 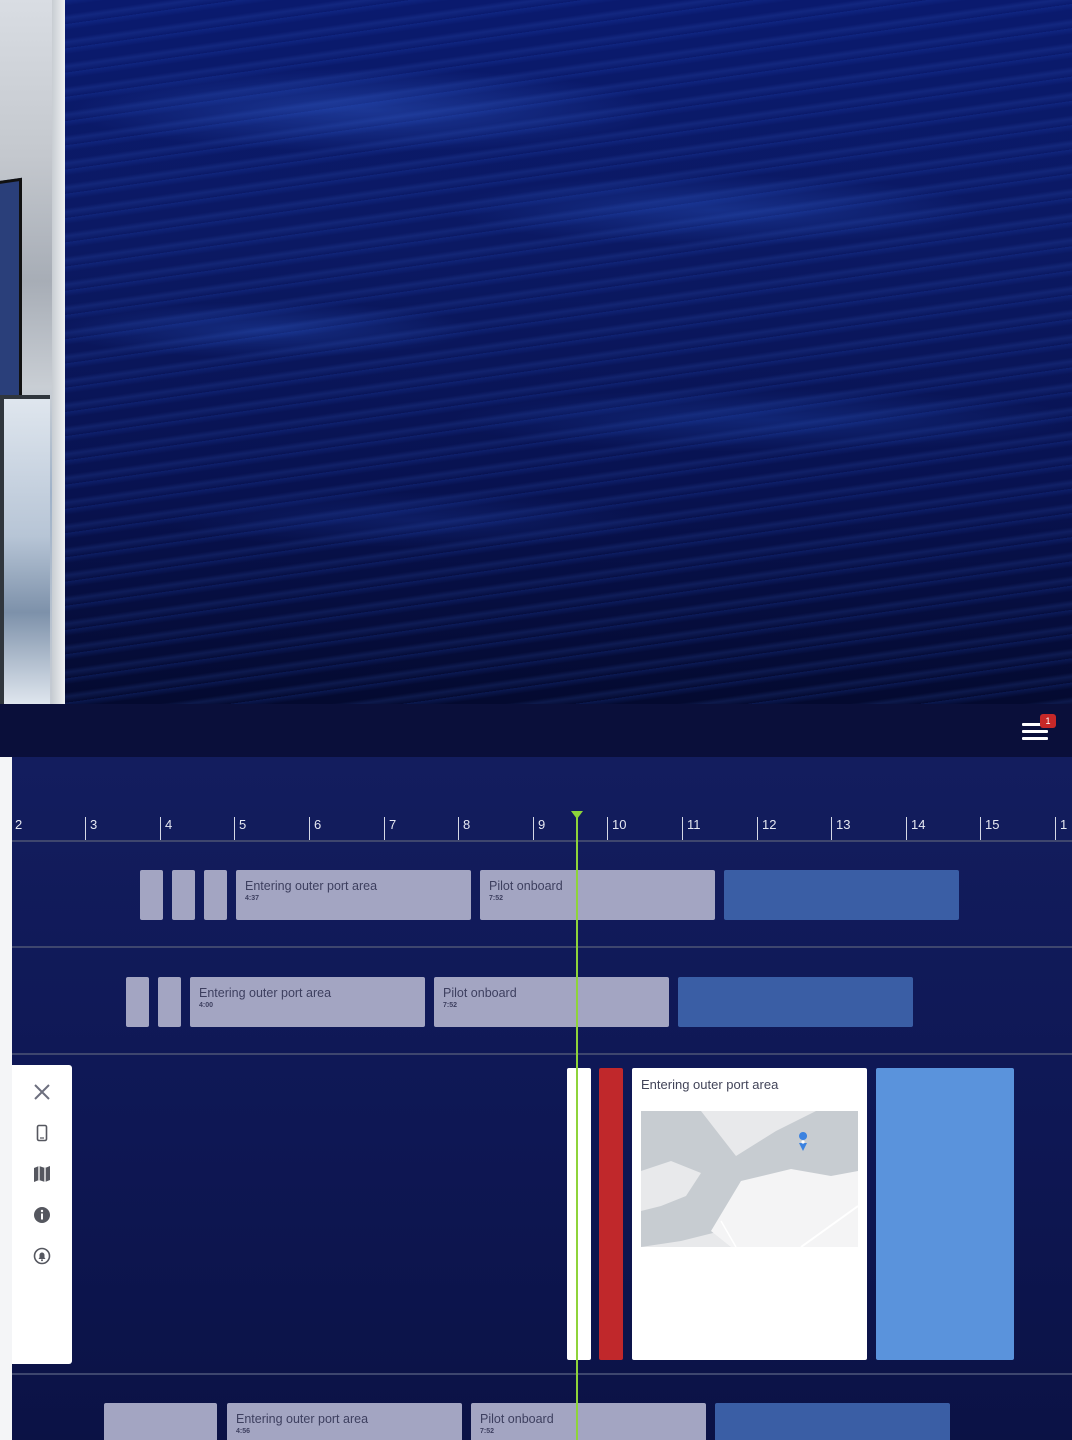 I want to click on port-map-graphic, so click(x=749, y=1179).